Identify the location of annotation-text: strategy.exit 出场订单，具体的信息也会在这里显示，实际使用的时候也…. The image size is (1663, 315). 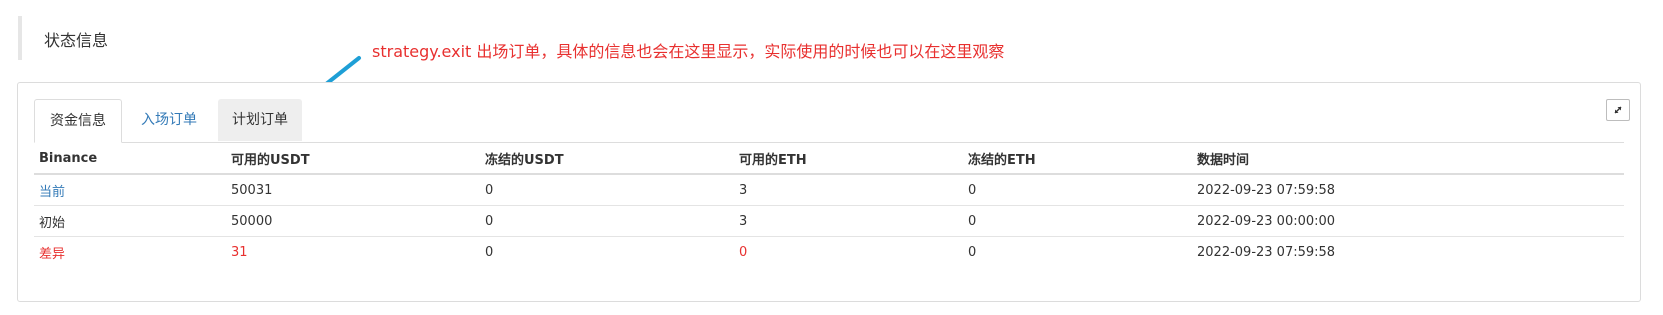
(688, 51).